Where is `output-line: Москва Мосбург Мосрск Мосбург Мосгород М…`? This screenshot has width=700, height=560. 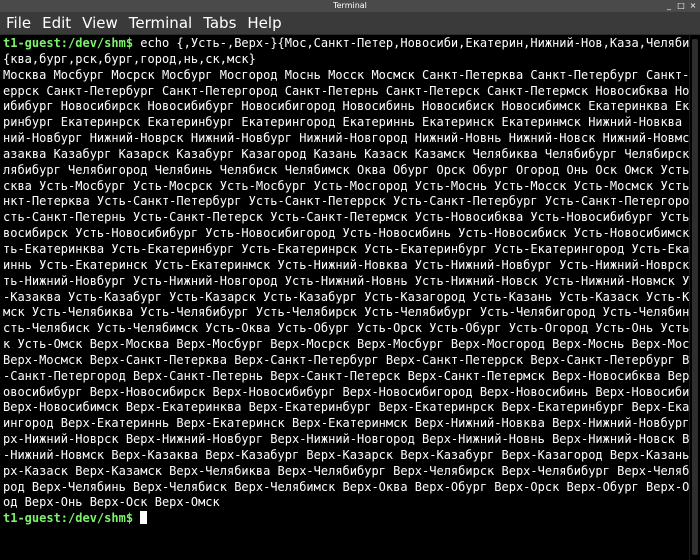 output-line: Москва Мосбург Мосрск Мосбург Мосгород М… is located at coordinates (346, 74).